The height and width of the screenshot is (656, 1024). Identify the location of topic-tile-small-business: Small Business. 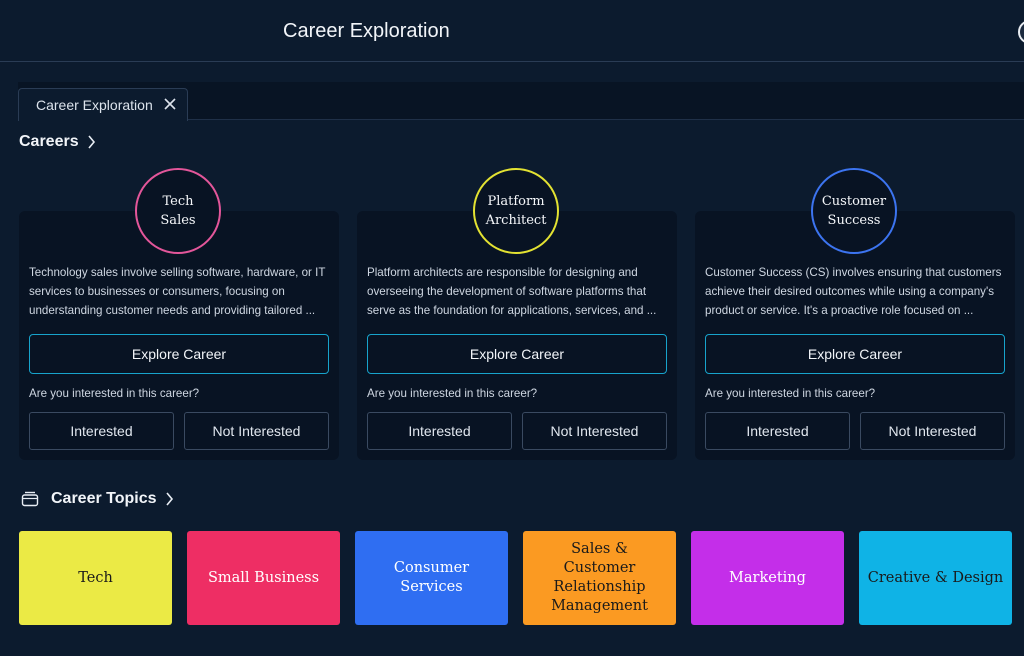
(263, 578).